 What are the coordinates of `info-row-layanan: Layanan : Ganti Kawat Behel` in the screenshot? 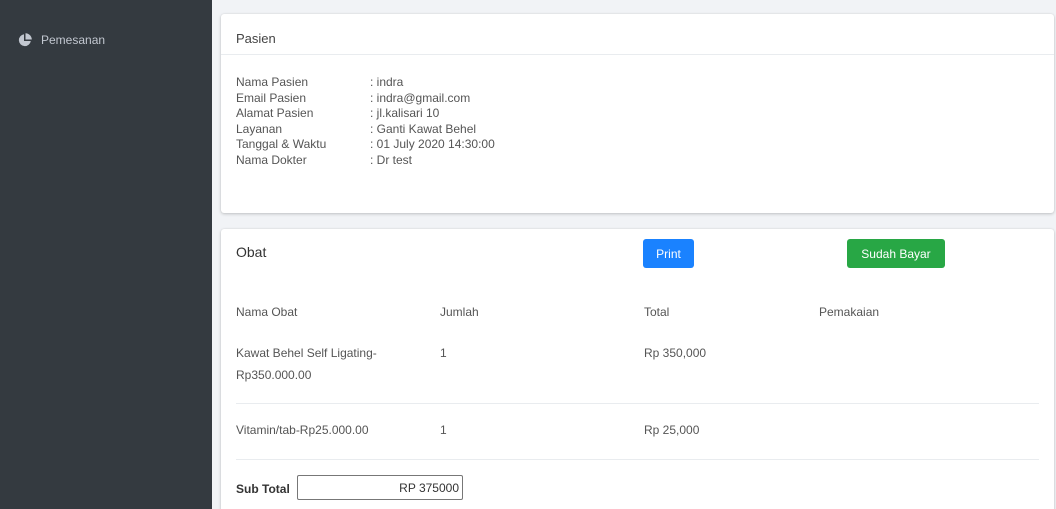 It's located at (365, 130).